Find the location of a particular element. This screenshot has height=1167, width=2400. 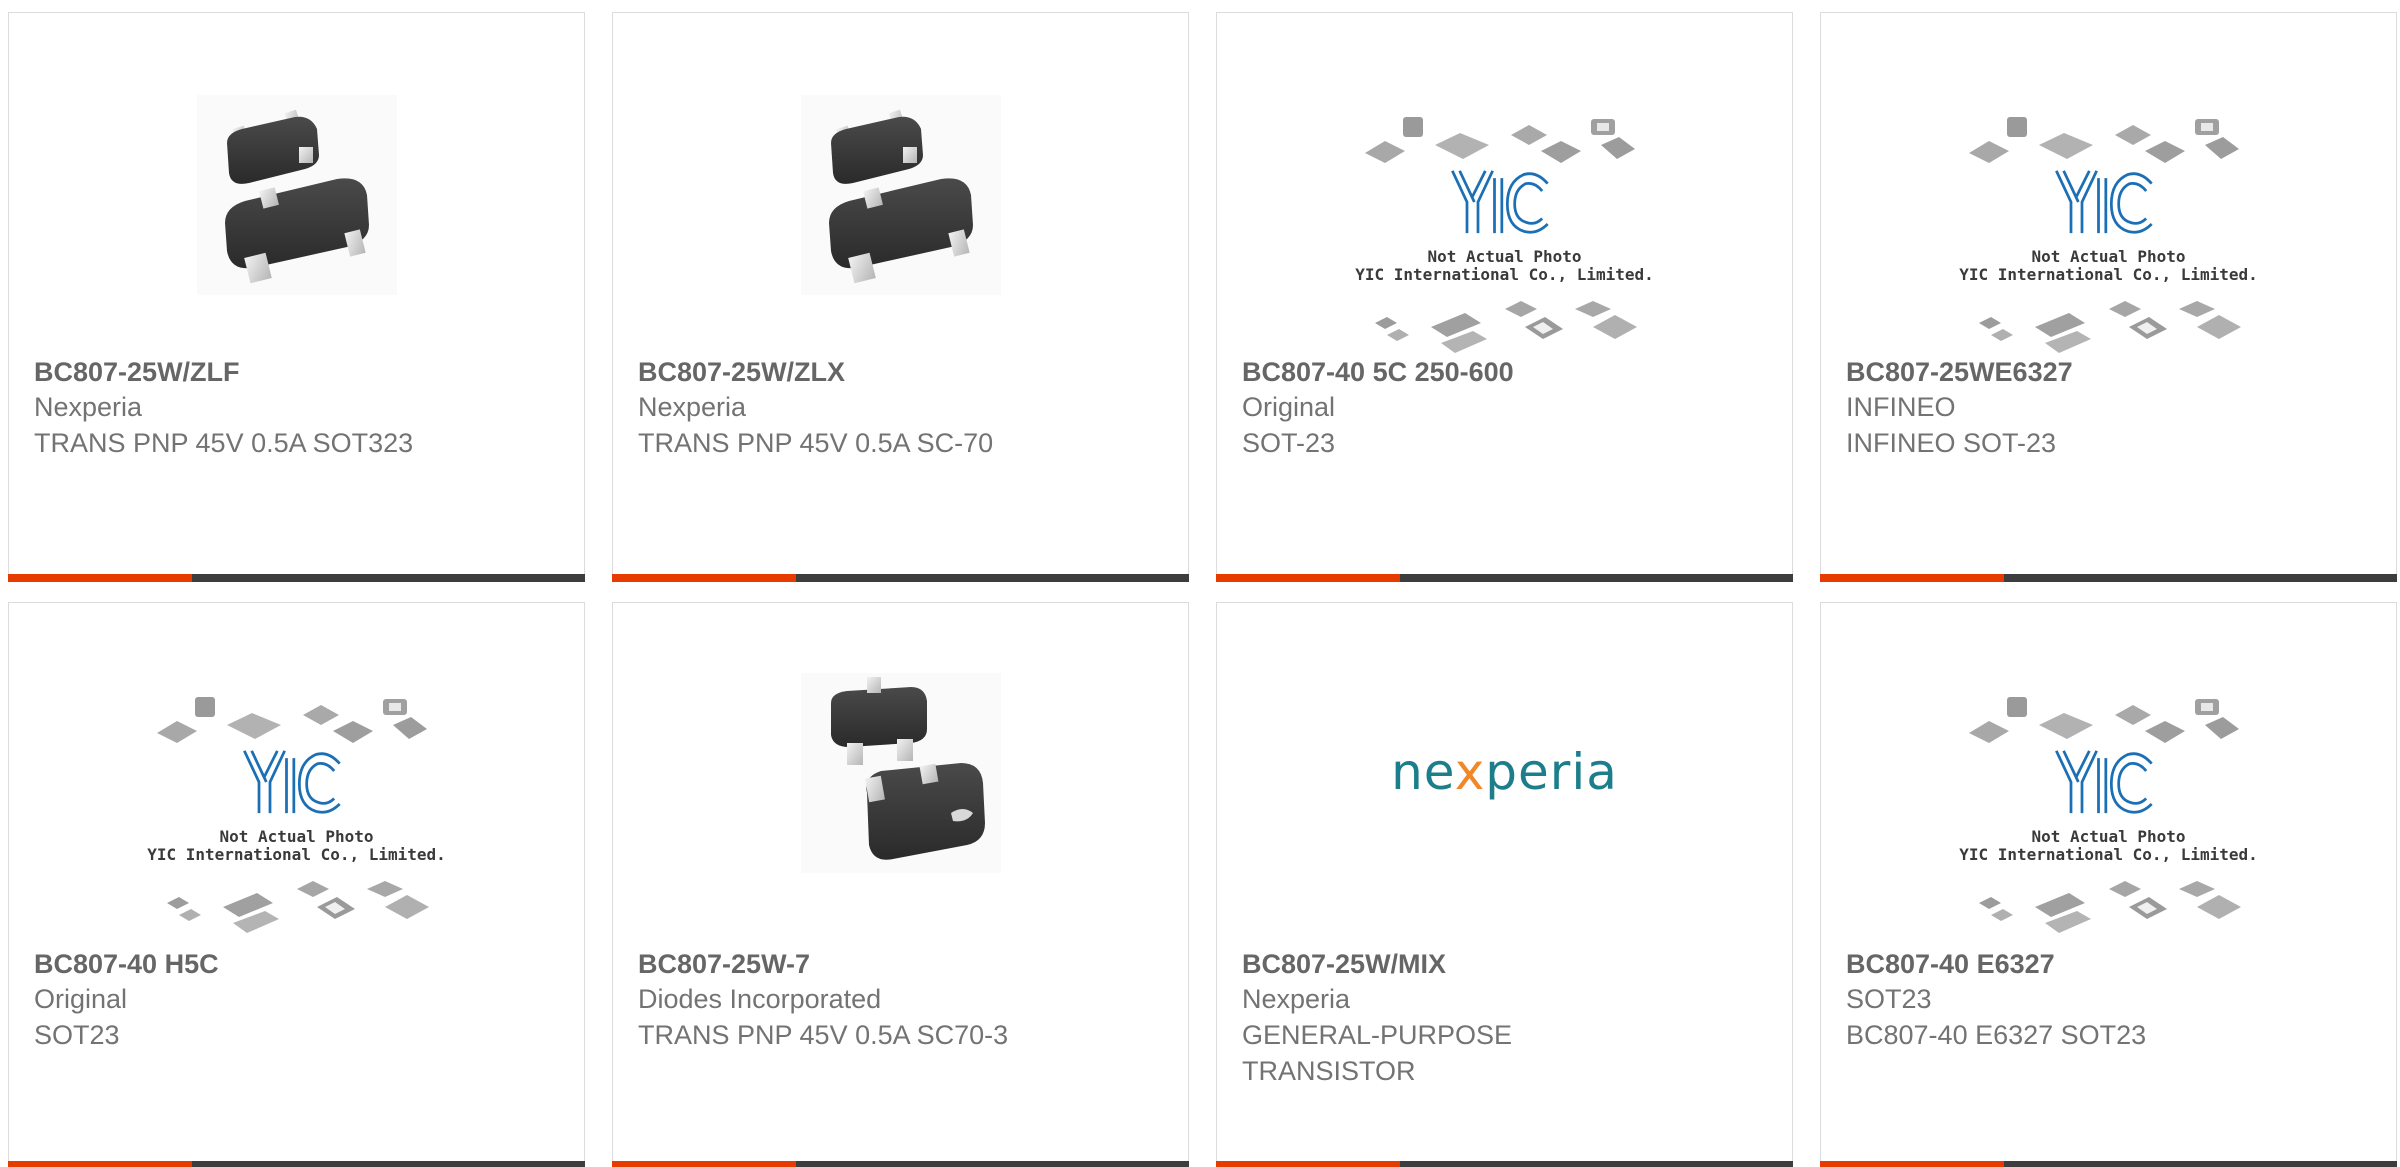

part-number: BC807-25W/ZLF is located at coordinates (299, 372).